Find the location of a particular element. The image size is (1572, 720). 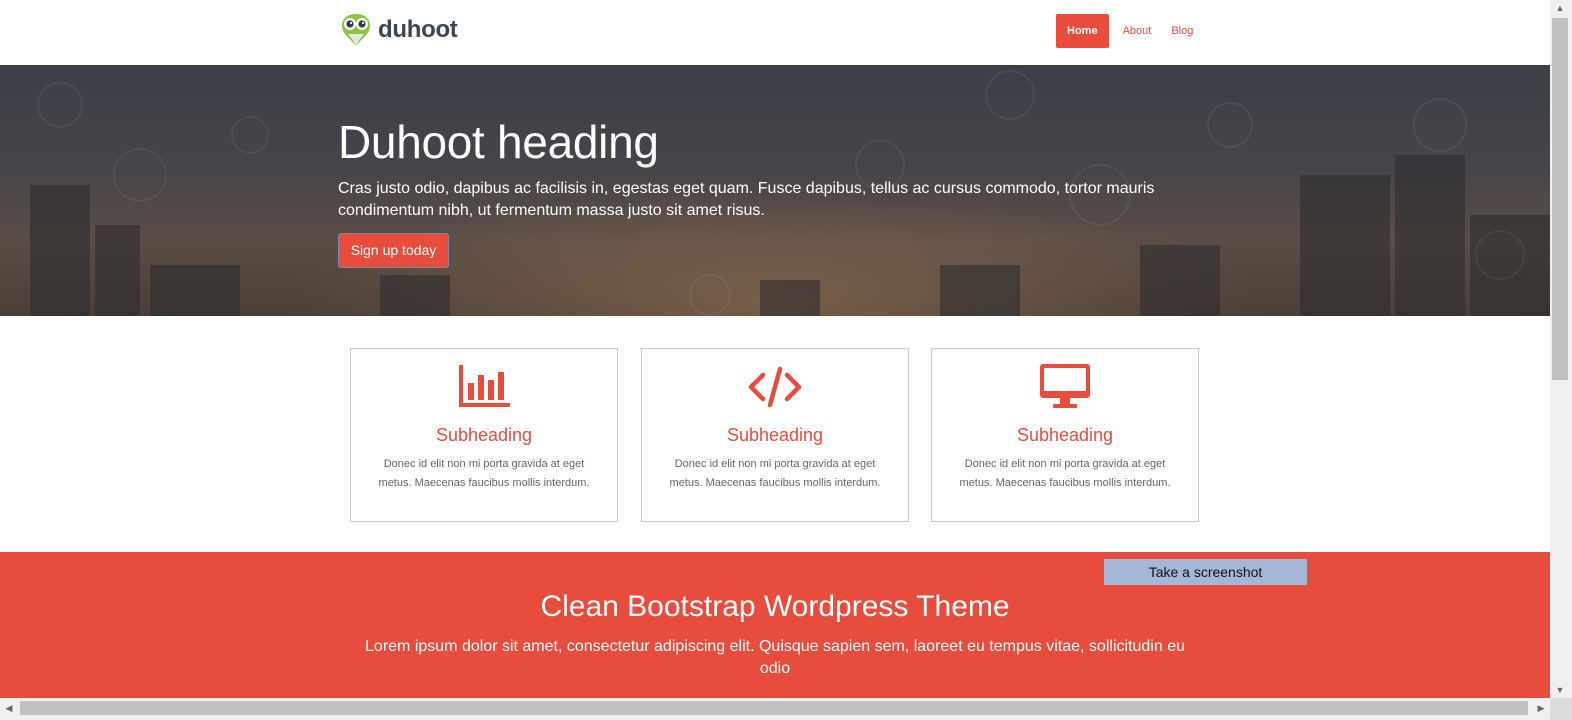

nav-about: About is located at coordinates (1137, 31).